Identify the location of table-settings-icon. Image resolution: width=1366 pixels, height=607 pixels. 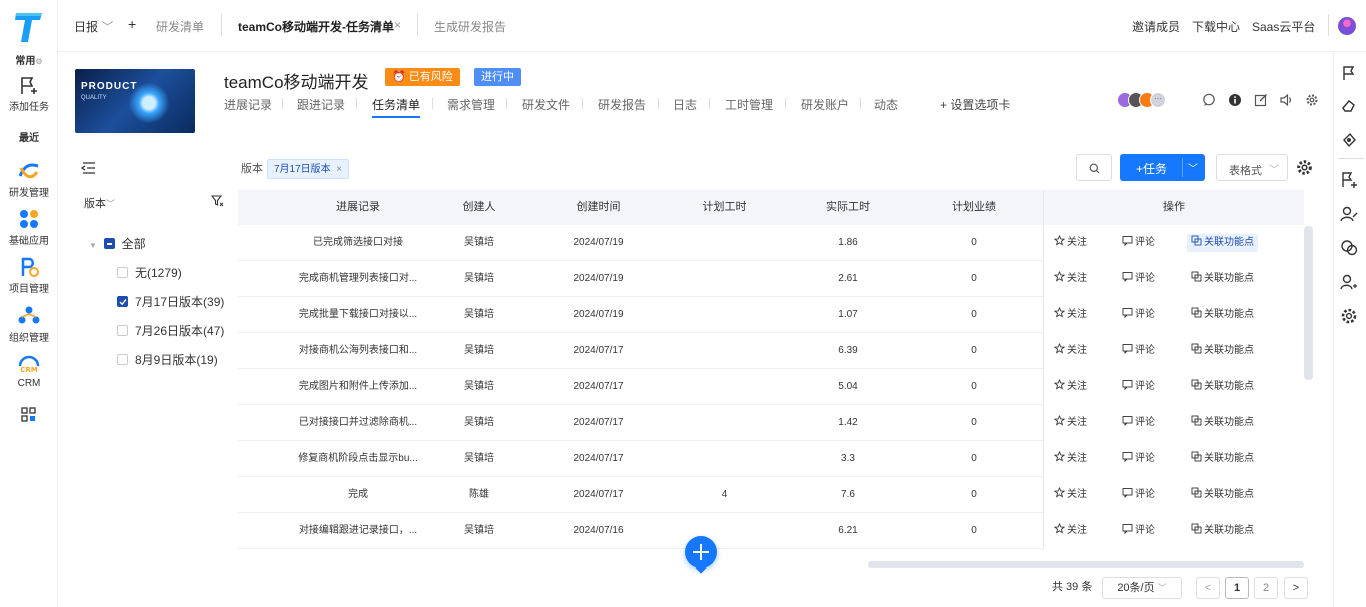
(1304, 167).